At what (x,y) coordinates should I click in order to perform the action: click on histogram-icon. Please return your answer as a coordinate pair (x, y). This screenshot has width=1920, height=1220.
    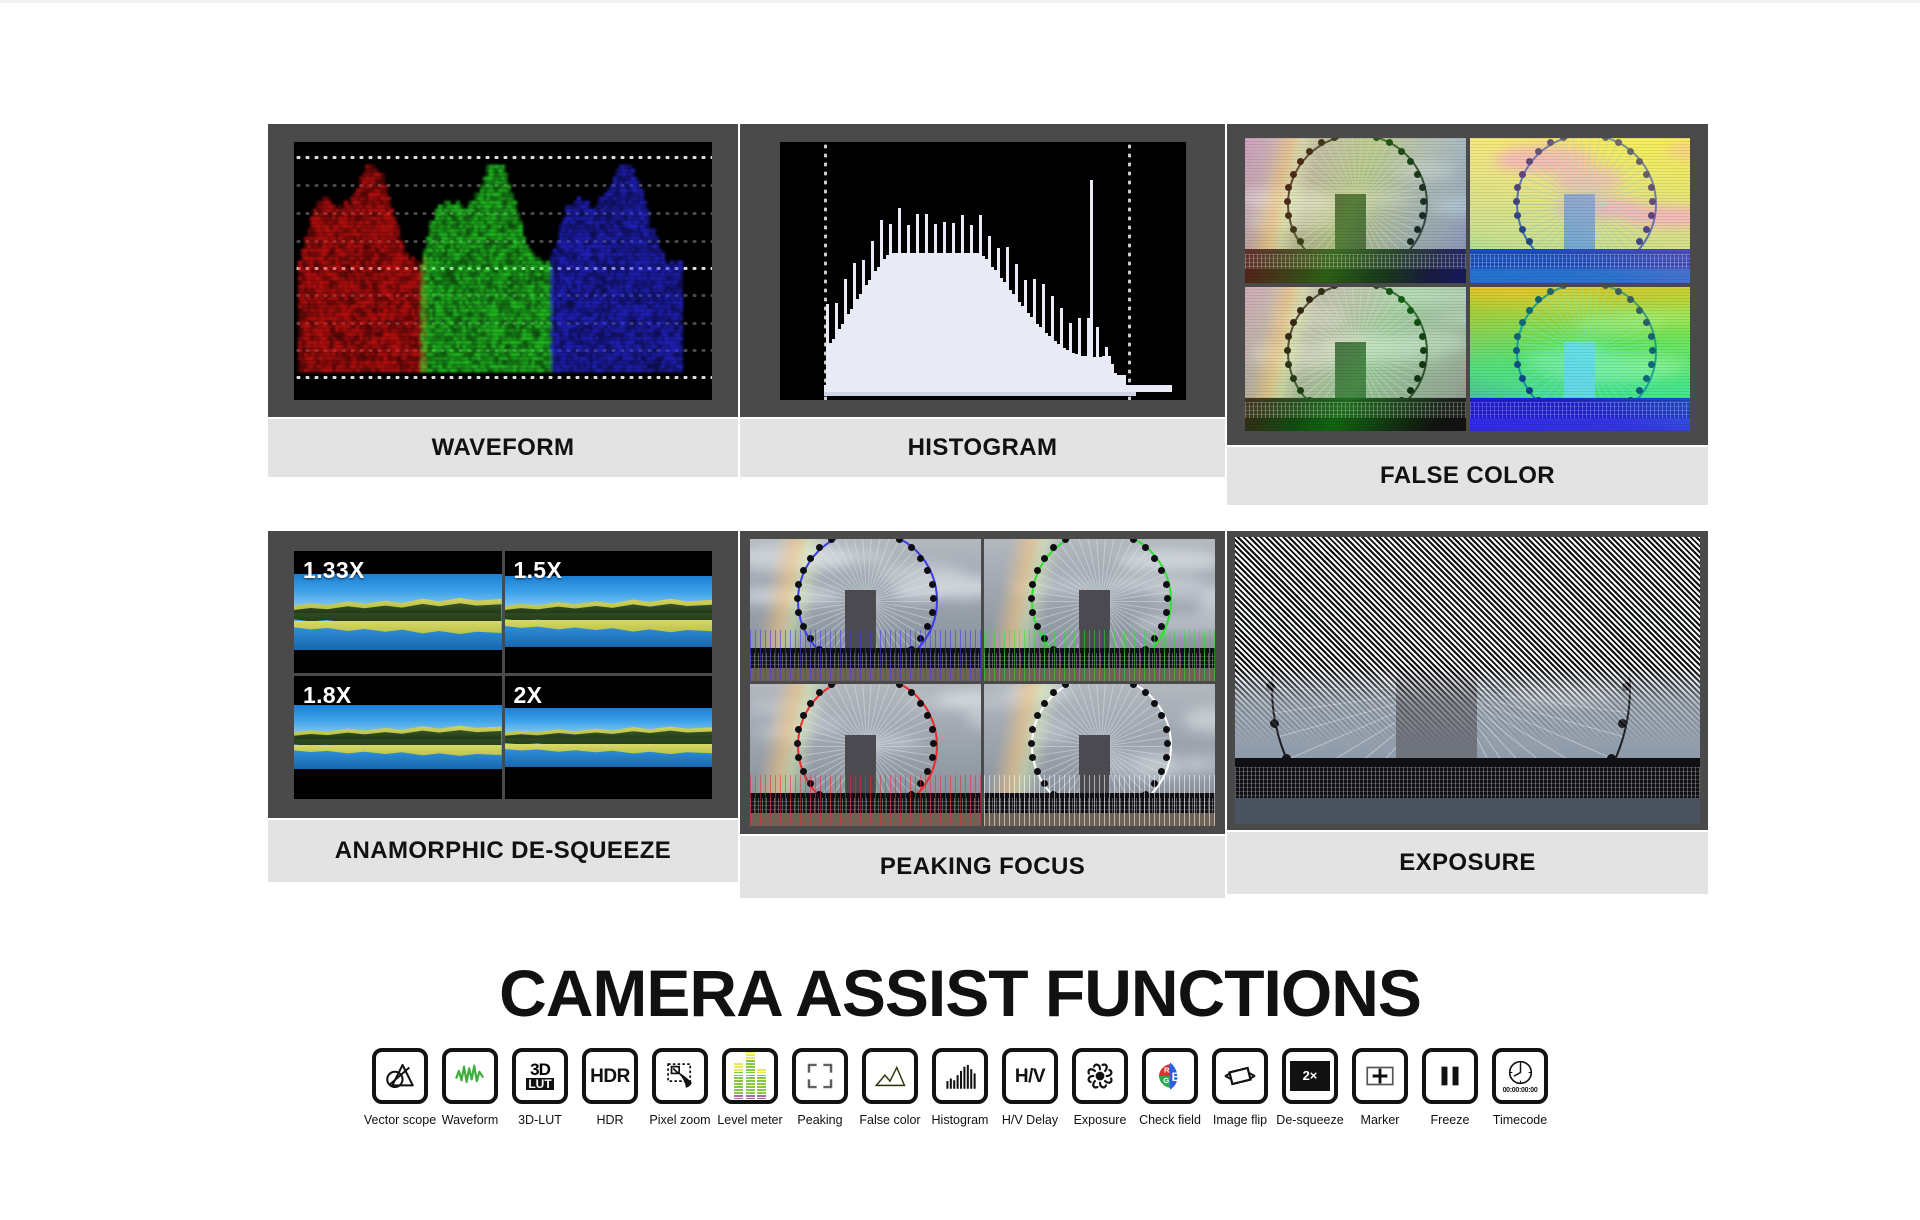
    Looking at the image, I should click on (960, 1076).